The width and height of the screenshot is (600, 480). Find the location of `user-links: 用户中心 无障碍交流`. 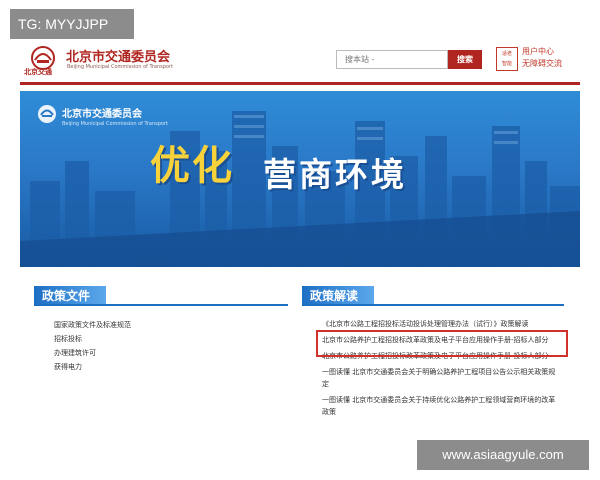

user-links: 用户中心 无障碍交流 is located at coordinates (542, 58).